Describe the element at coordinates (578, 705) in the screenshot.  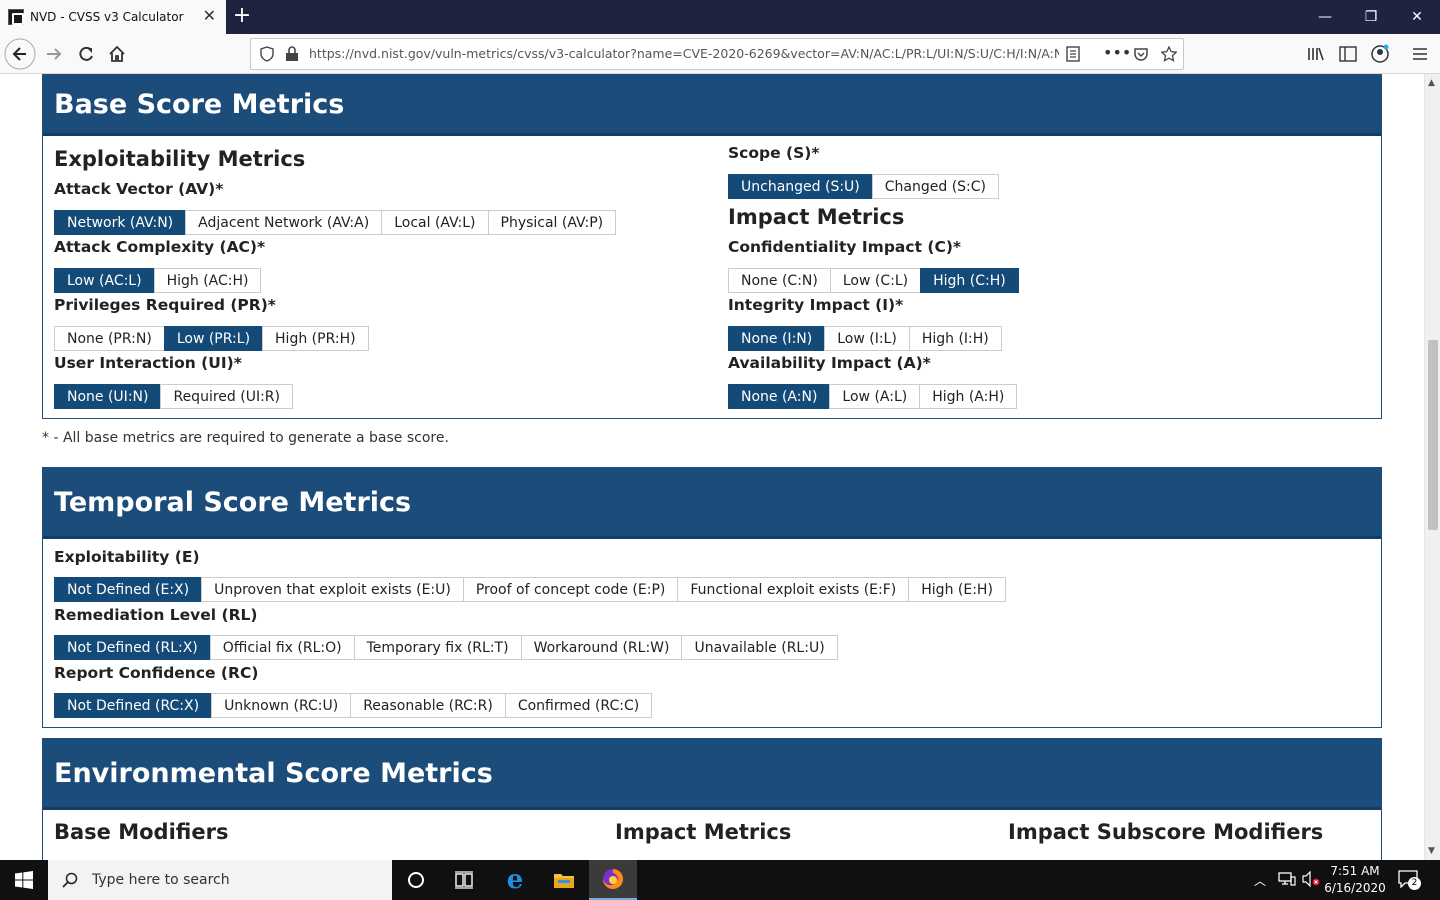
I see `report-confidence-option-3: Confirmed (RC:C)` at that location.